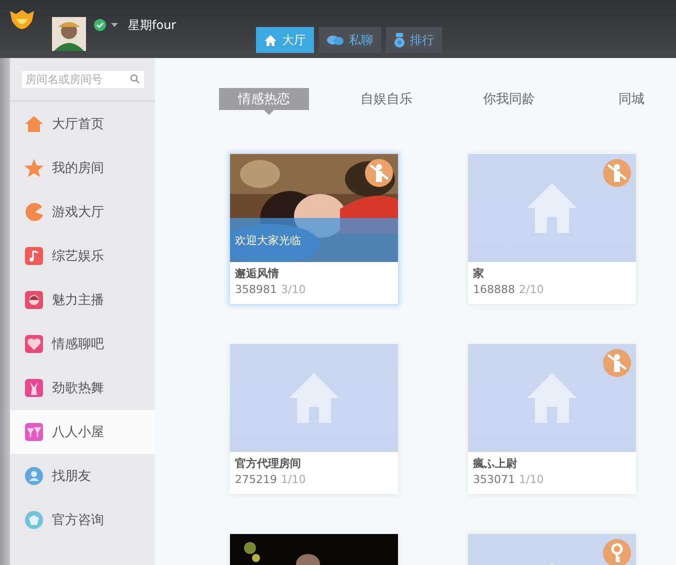 The width and height of the screenshot is (676, 565). What do you see at coordinates (494, 289) in the screenshot?
I see `room-id: 168888` at bounding box center [494, 289].